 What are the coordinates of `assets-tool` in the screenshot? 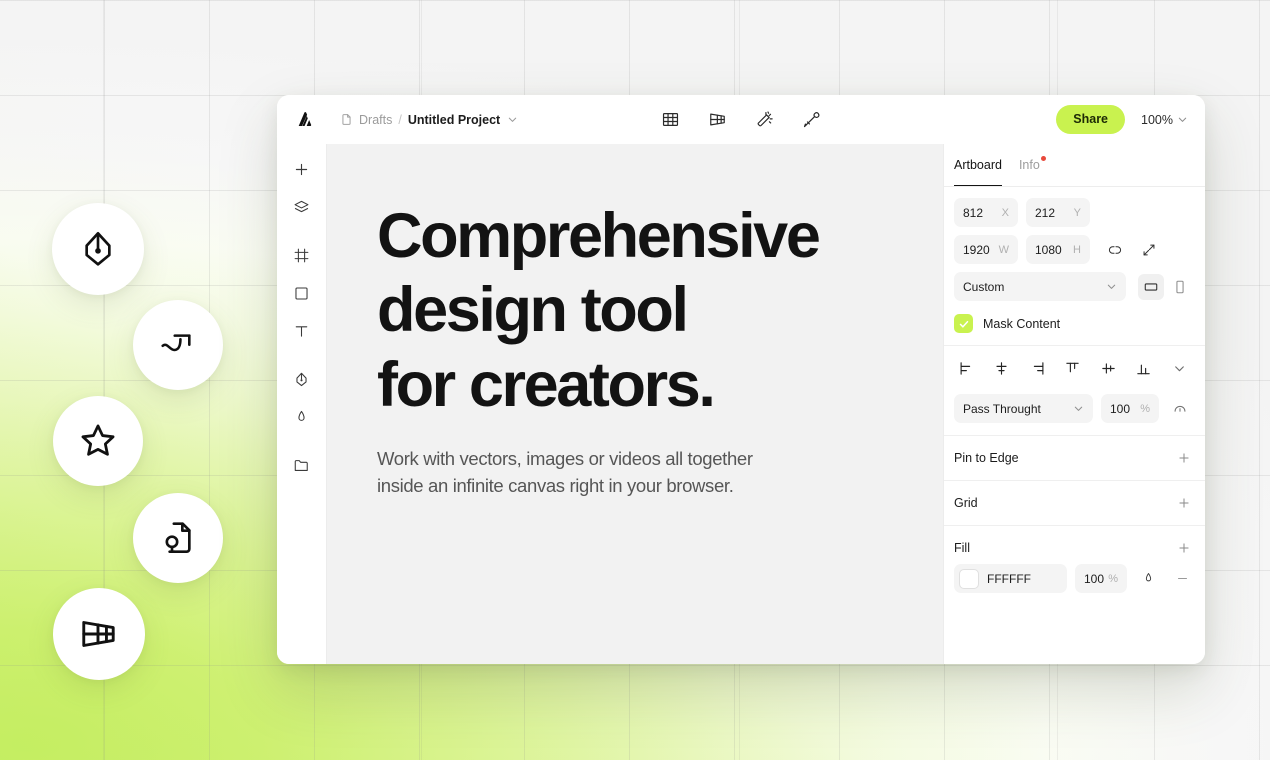 It's located at (302, 465).